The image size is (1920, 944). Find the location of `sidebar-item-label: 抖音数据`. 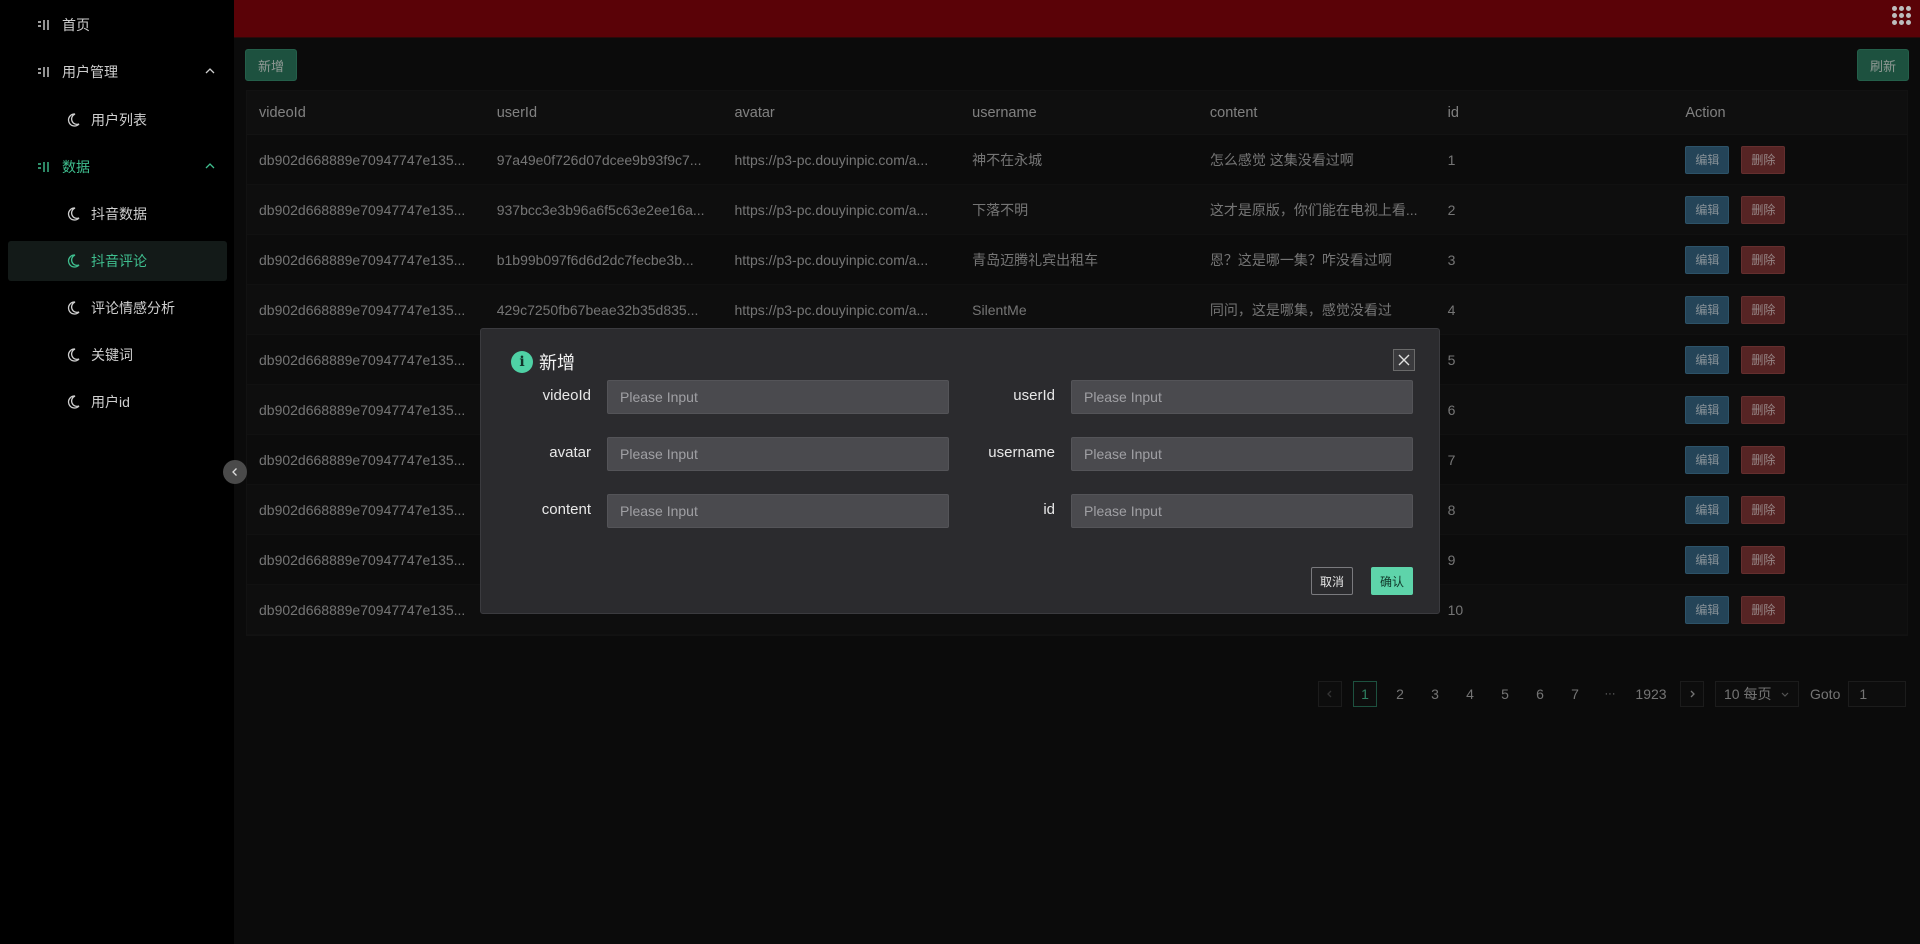

sidebar-item-label: 抖音数据 is located at coordinates (119, 214).